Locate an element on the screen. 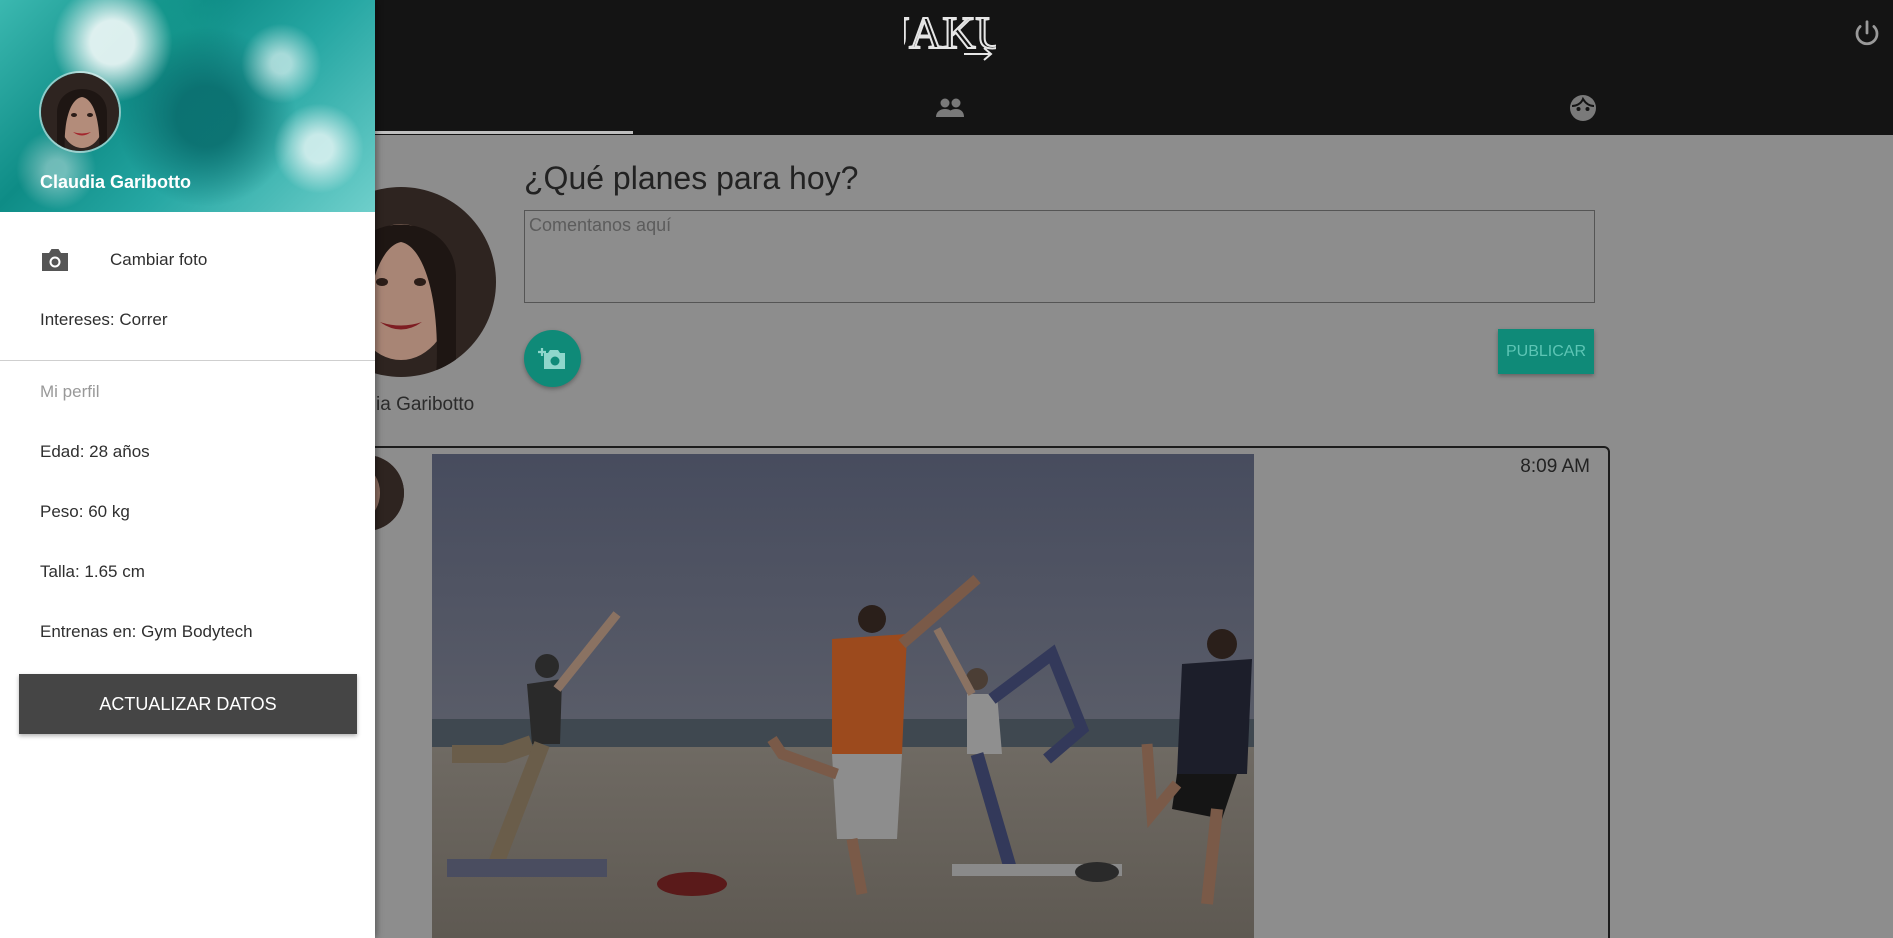 The height and width of the screenshot is (938, 1893). tab-friends is located at coordinates (950, 107).